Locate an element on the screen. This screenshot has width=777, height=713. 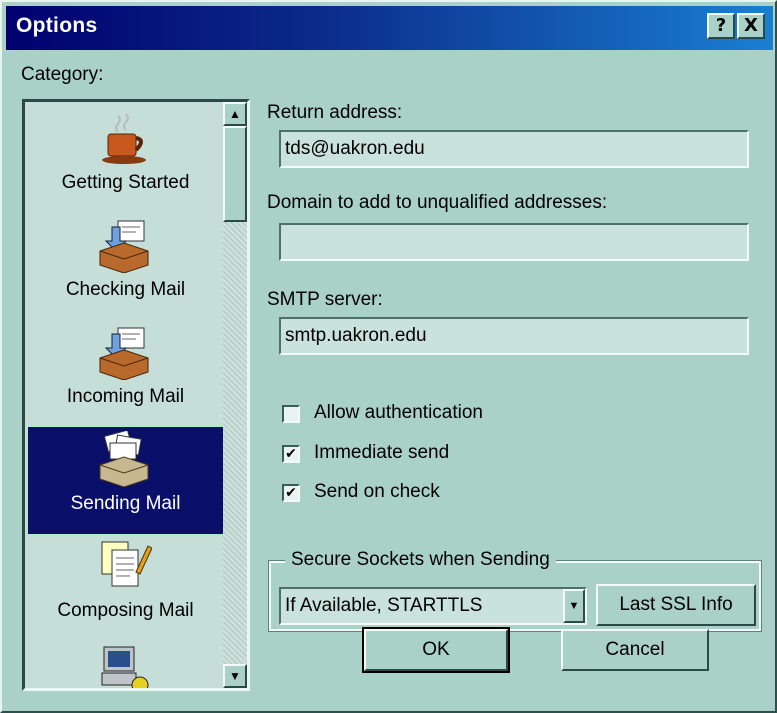
arrow-down-icon: ▼ is located at coordinates (235, 676).